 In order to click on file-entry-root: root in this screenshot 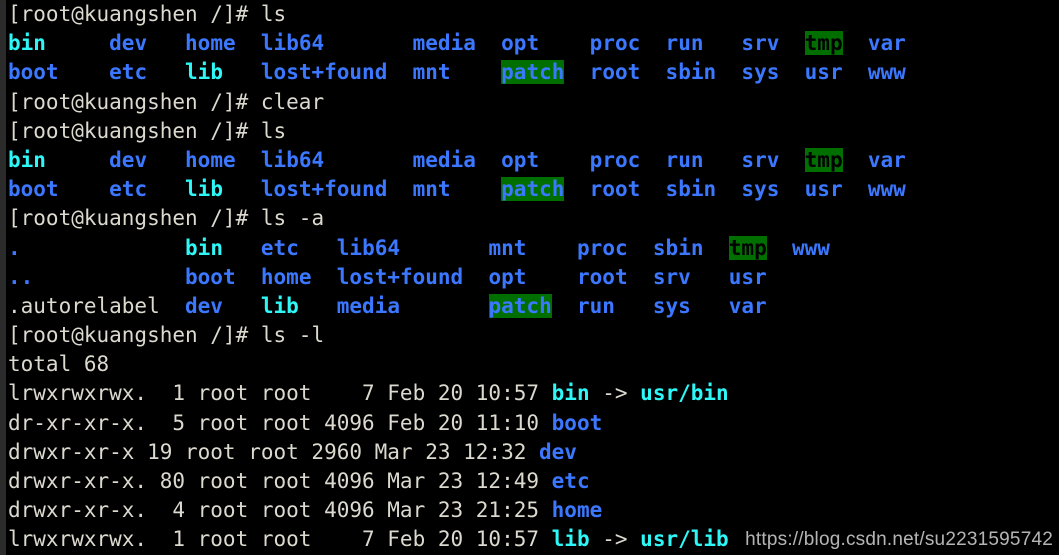, I will do `click(615, 72)`.